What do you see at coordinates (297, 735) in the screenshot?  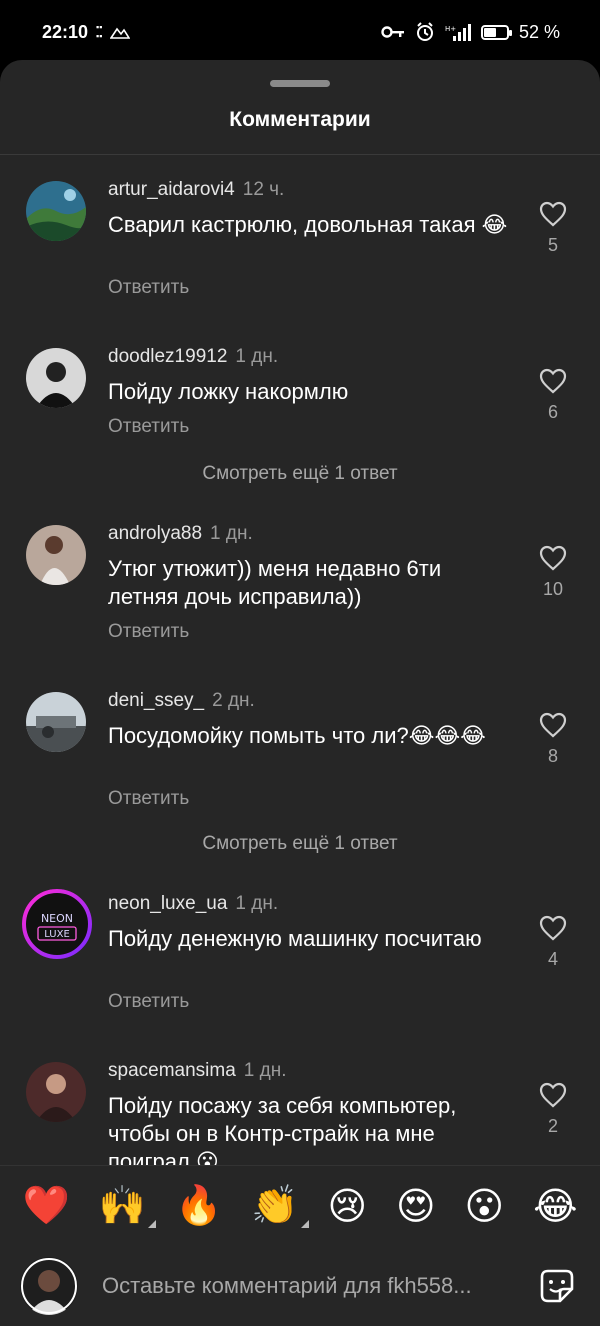 I see `comment-text: Посудомойку помыть что ли?😂😂😂` at bounding box center [297, 735].